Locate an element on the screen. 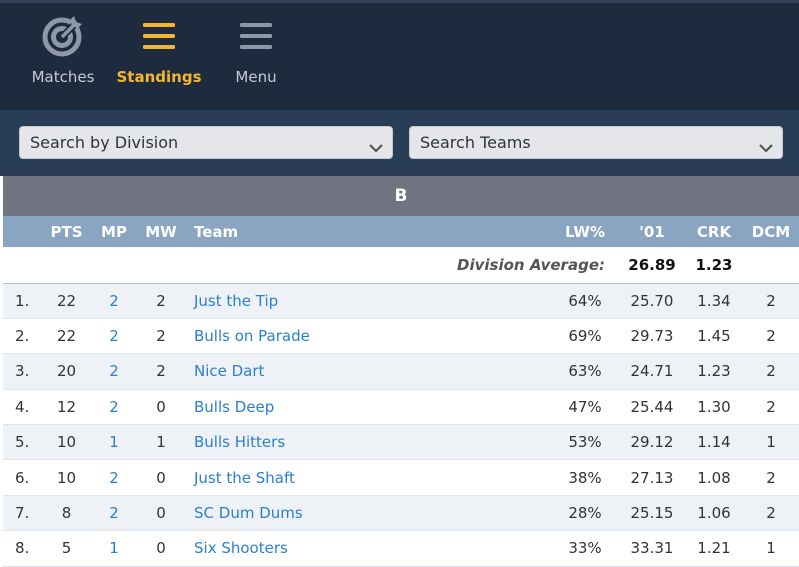 The width and height of the screenshot is (799, 567). rank-cell: 8. is located at coordinates (22, 548).